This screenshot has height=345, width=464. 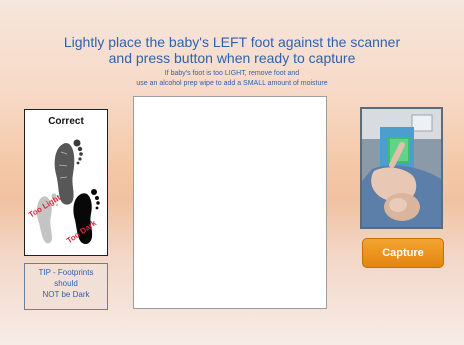 What do you see at coordinates (66, 294) in the screenshot?
I see `tip-line-3: NOT be Dark` at bounding box center [66, 294].